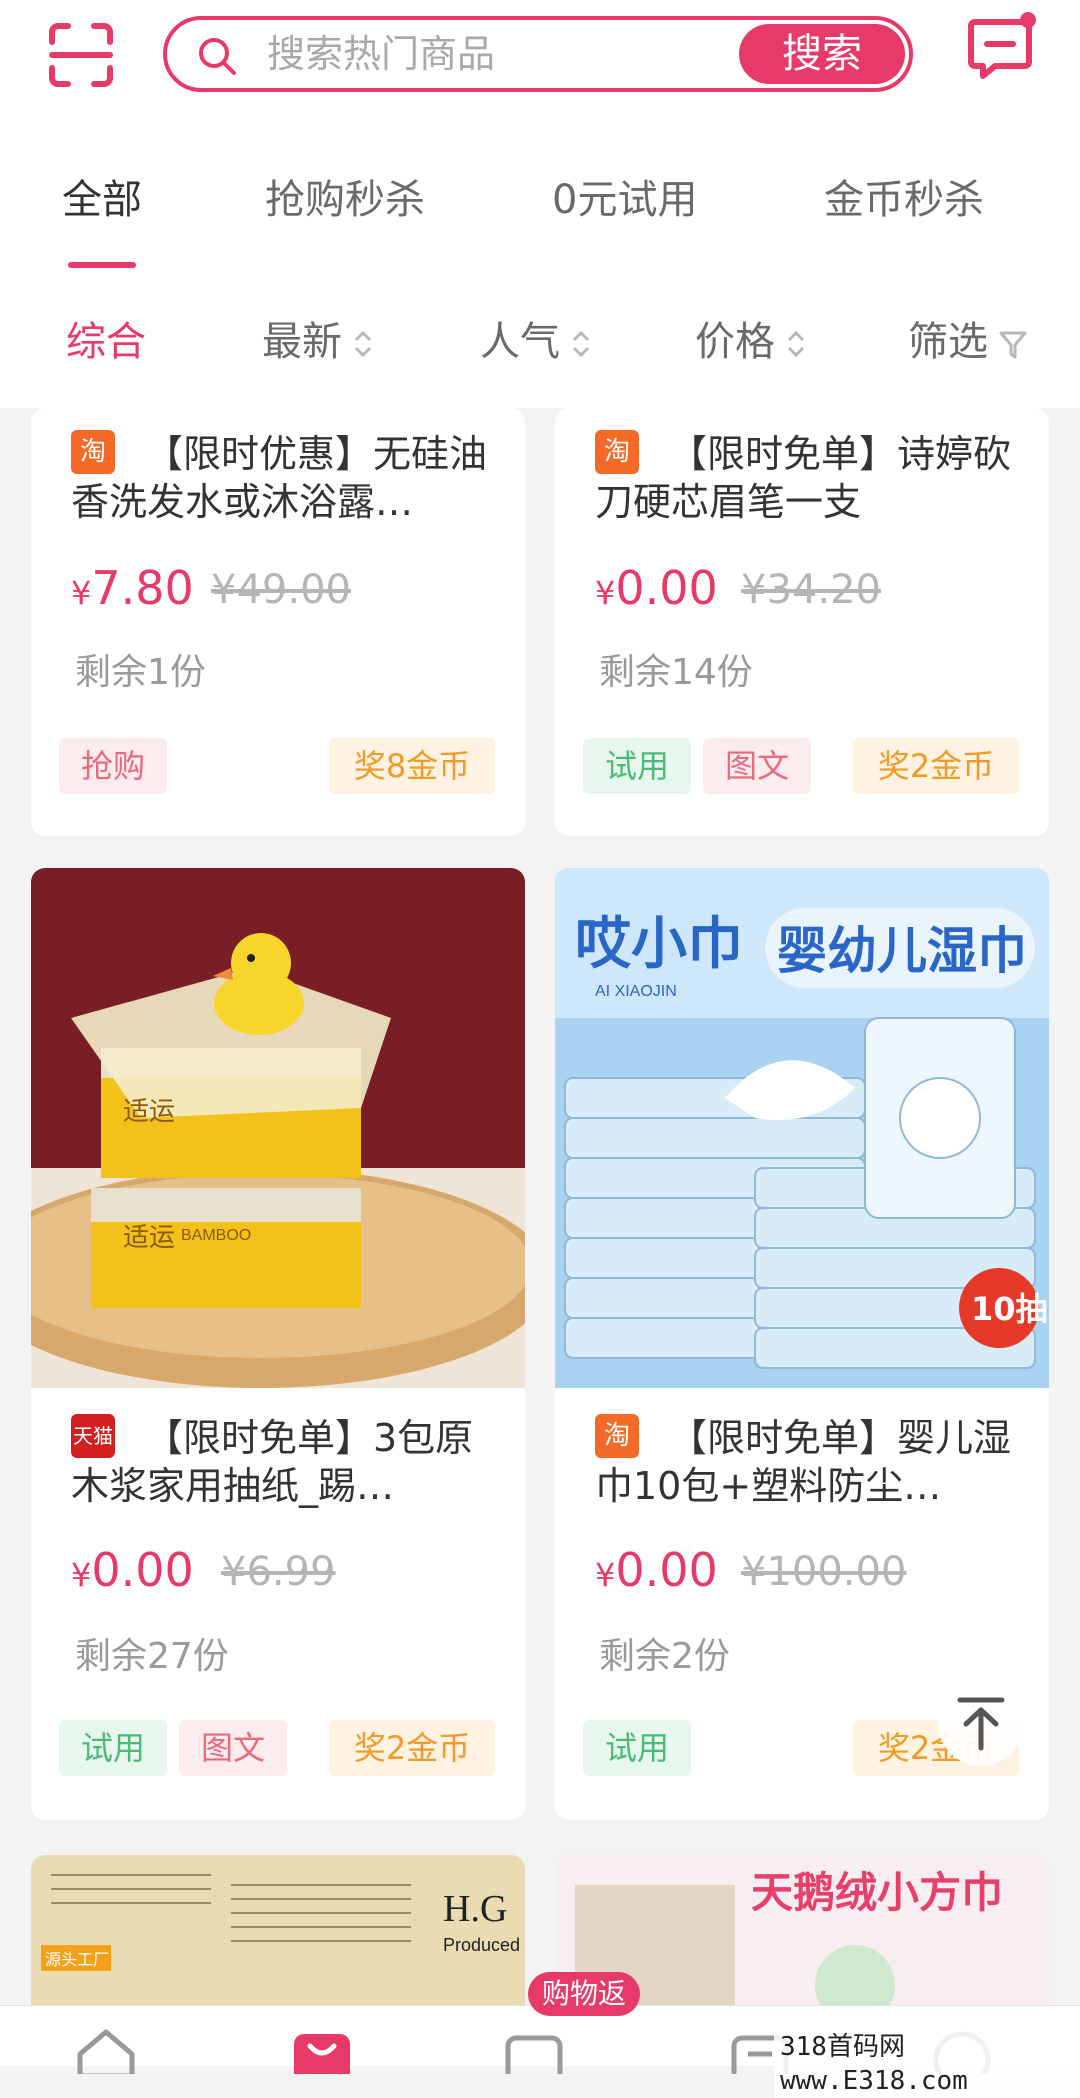 The width and height of the screenshot is (1080, 2098). Describe the element at coordinates (811, 590) in the screenshot. I see `original-price: ¥34.20` at that location.